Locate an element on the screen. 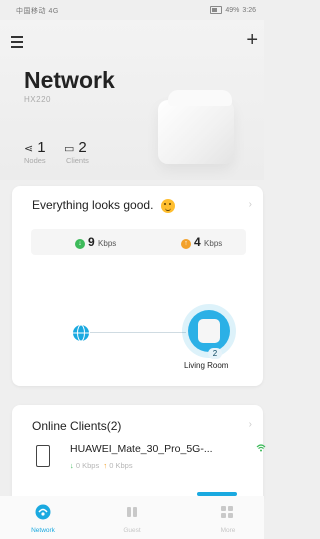 The width and height of the screenshot is (320, 539). upload-arrow-icon: ↑ is located at coordinates (186, 244).